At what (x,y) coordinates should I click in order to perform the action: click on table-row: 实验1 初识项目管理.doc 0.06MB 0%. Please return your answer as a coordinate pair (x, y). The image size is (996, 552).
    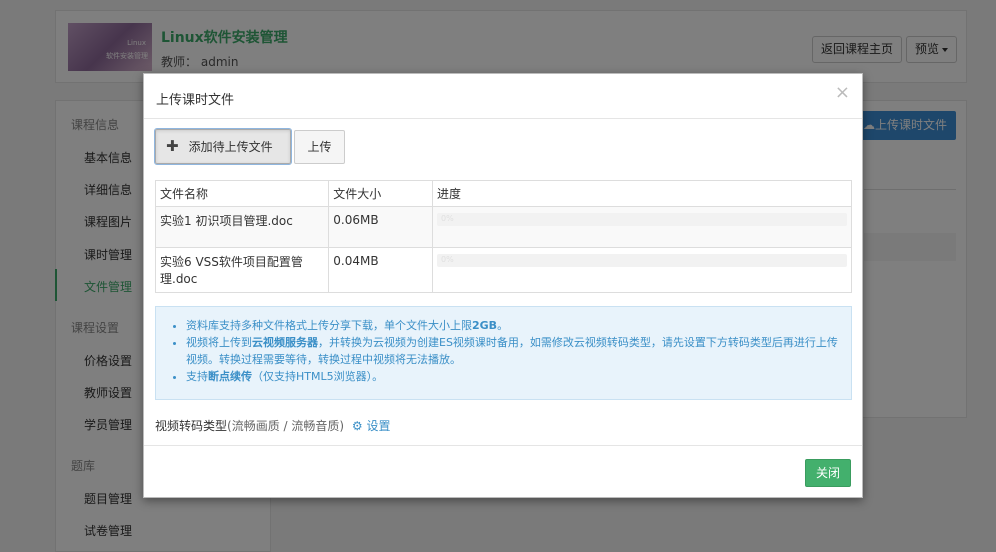
    Looking at the image, I should click on (503, 227).